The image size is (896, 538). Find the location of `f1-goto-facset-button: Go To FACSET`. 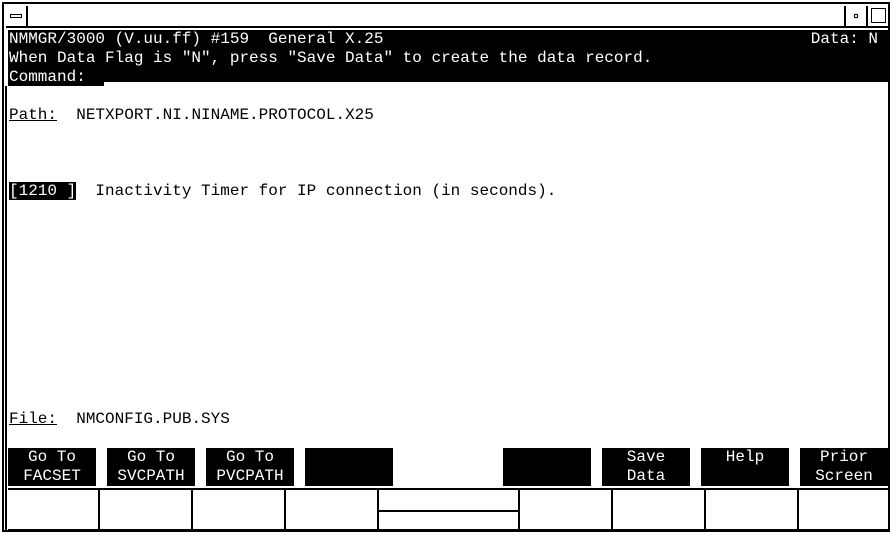

f1-goto-facset-button: Go To FACSET is located at coordinates (52, 467).